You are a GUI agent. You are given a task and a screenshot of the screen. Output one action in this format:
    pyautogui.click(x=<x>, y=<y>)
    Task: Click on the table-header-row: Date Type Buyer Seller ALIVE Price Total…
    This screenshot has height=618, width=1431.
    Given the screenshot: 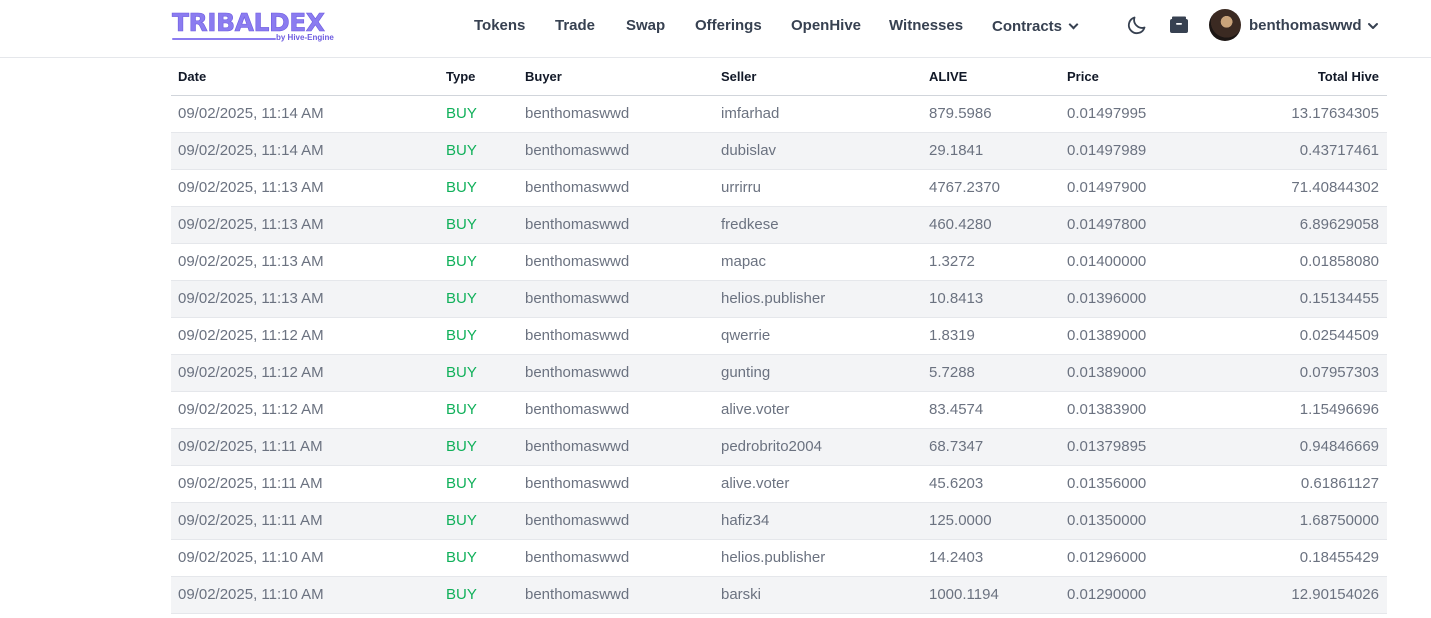 What is the action you would take?
    pyautogui.click(x=779, y=77)
    